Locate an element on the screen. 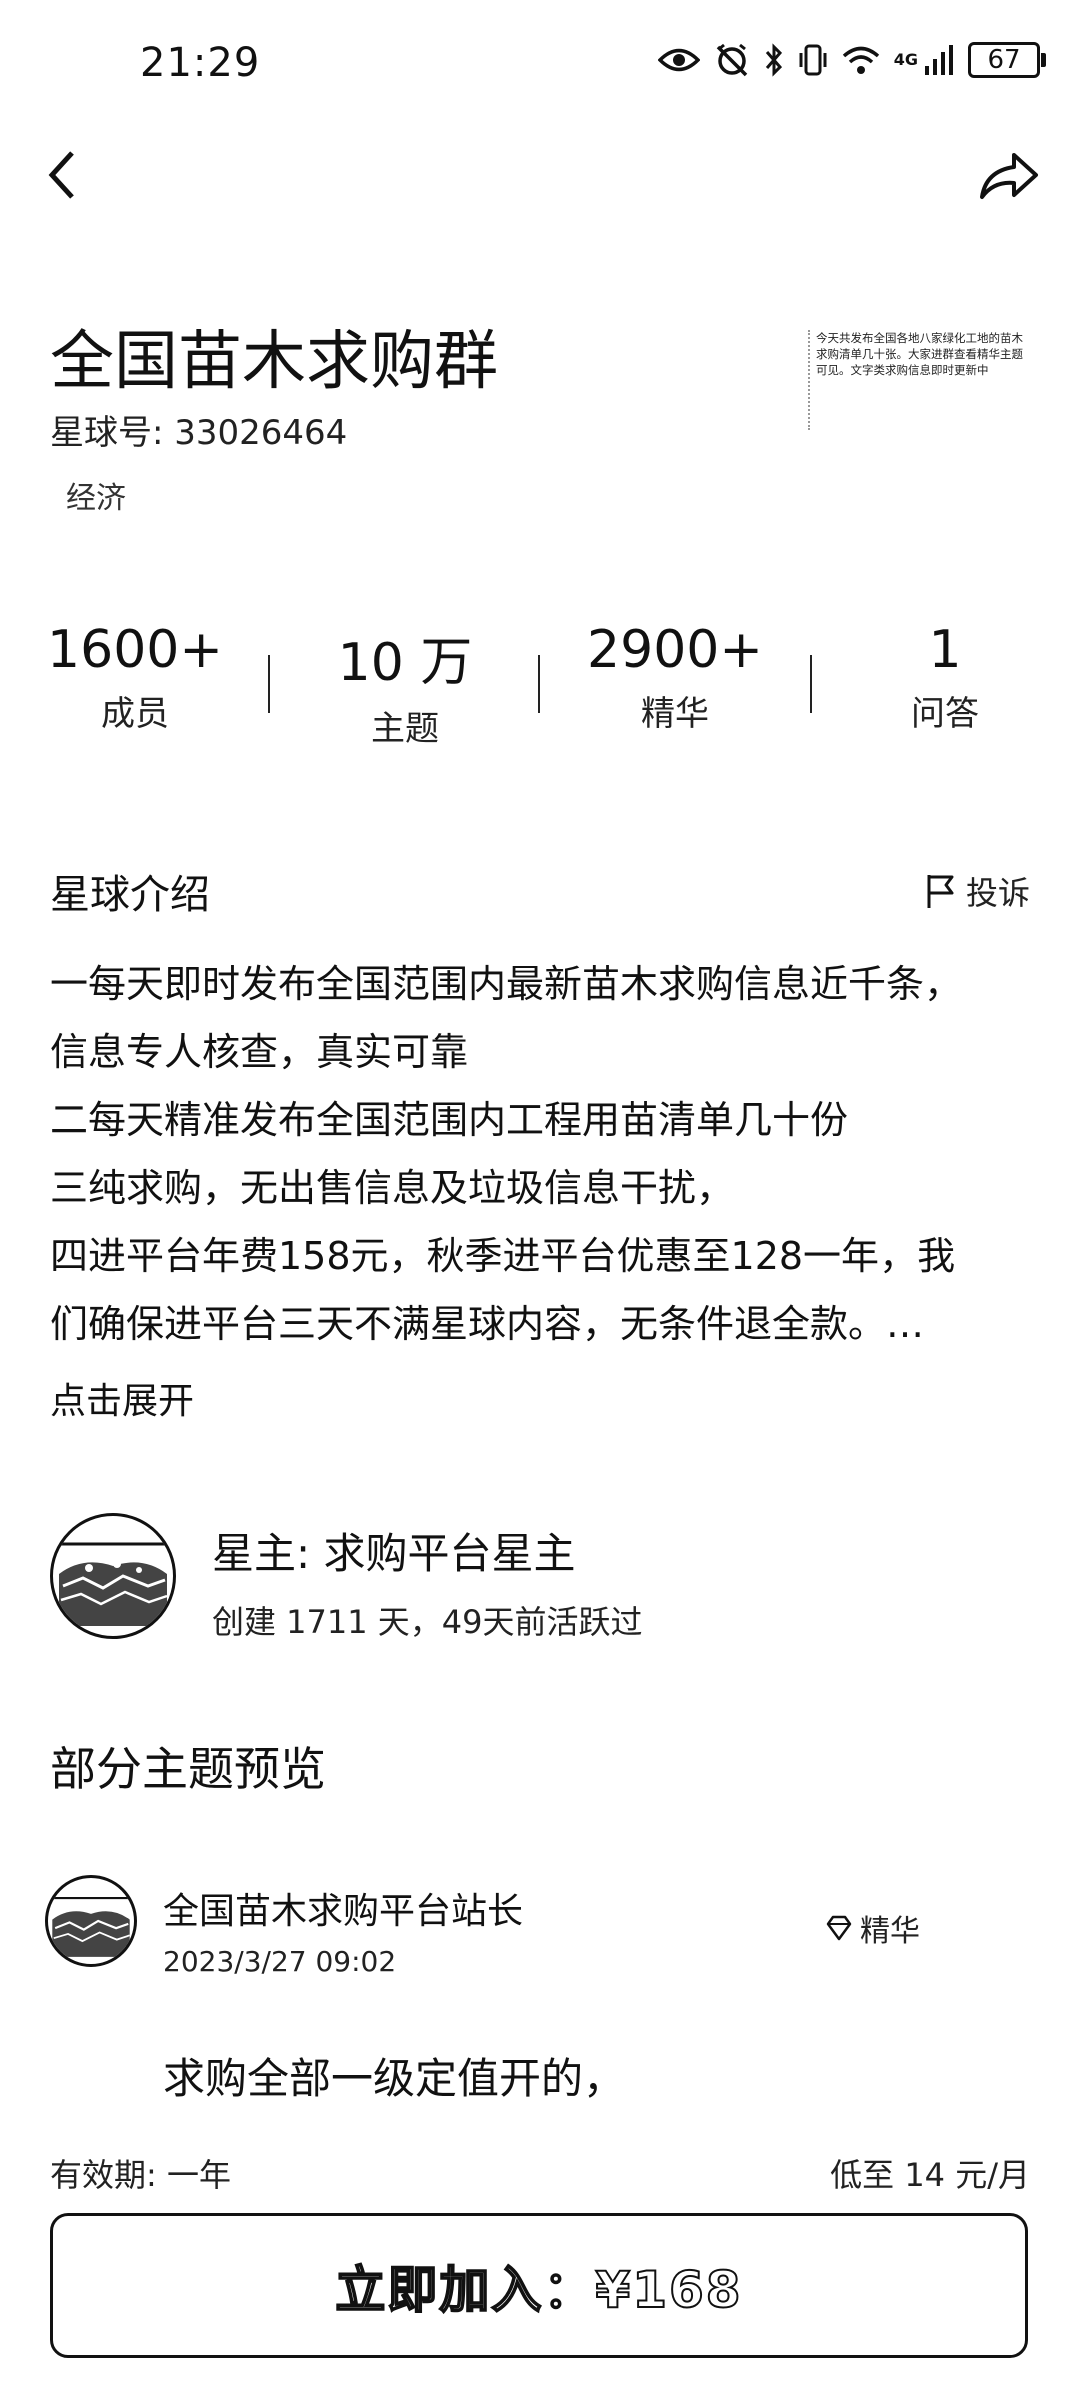 Image resolution: width=1080 pixels, height=2400 pixels. expand-link: 点击展开 is located at coordinates (122, 1398).